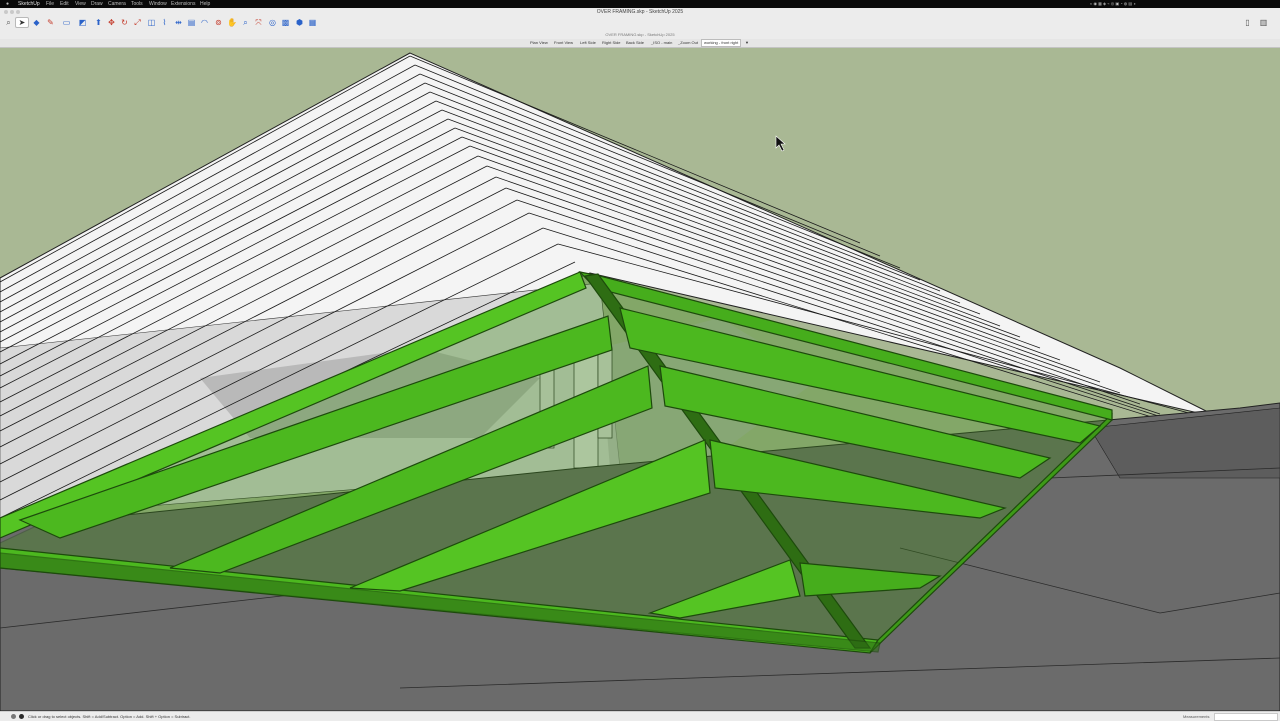 This screenshot has width=1280, height=721. Describe the element at coordinates (7, 4) in the screenshot. I see `apple-icon: ●` at that location.